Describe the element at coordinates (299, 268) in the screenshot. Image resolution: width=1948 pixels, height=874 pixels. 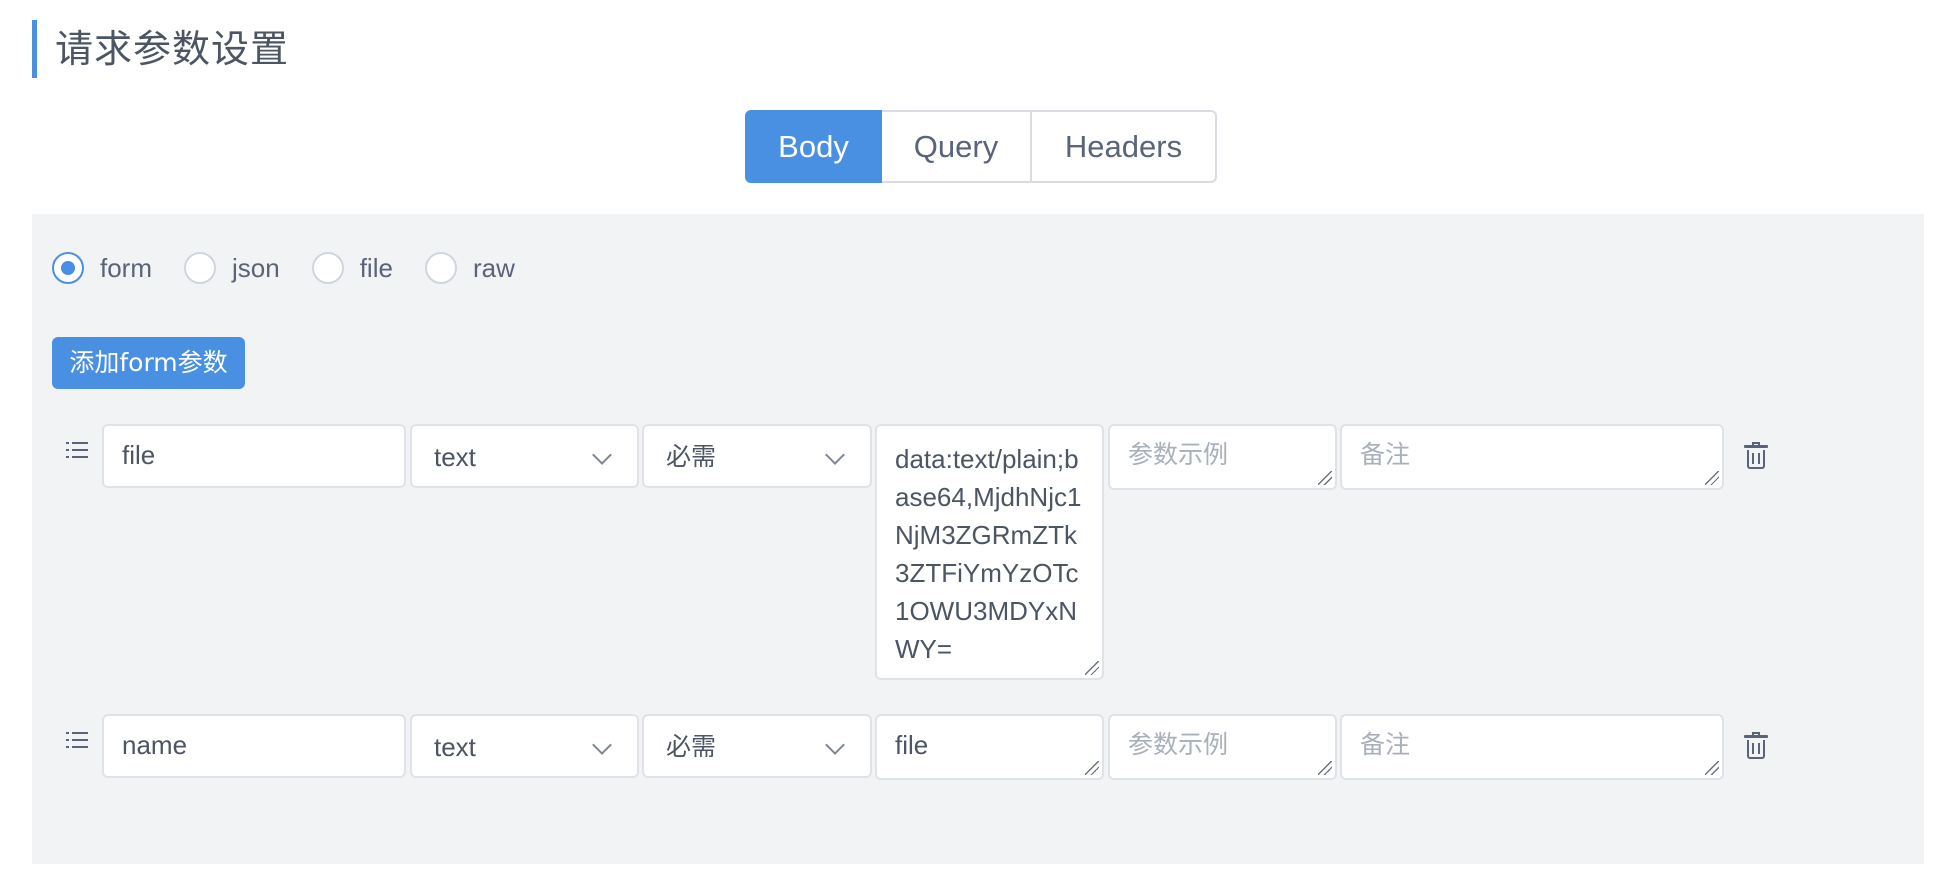
I see `body-type-radio-group: form json file raw` at that location.